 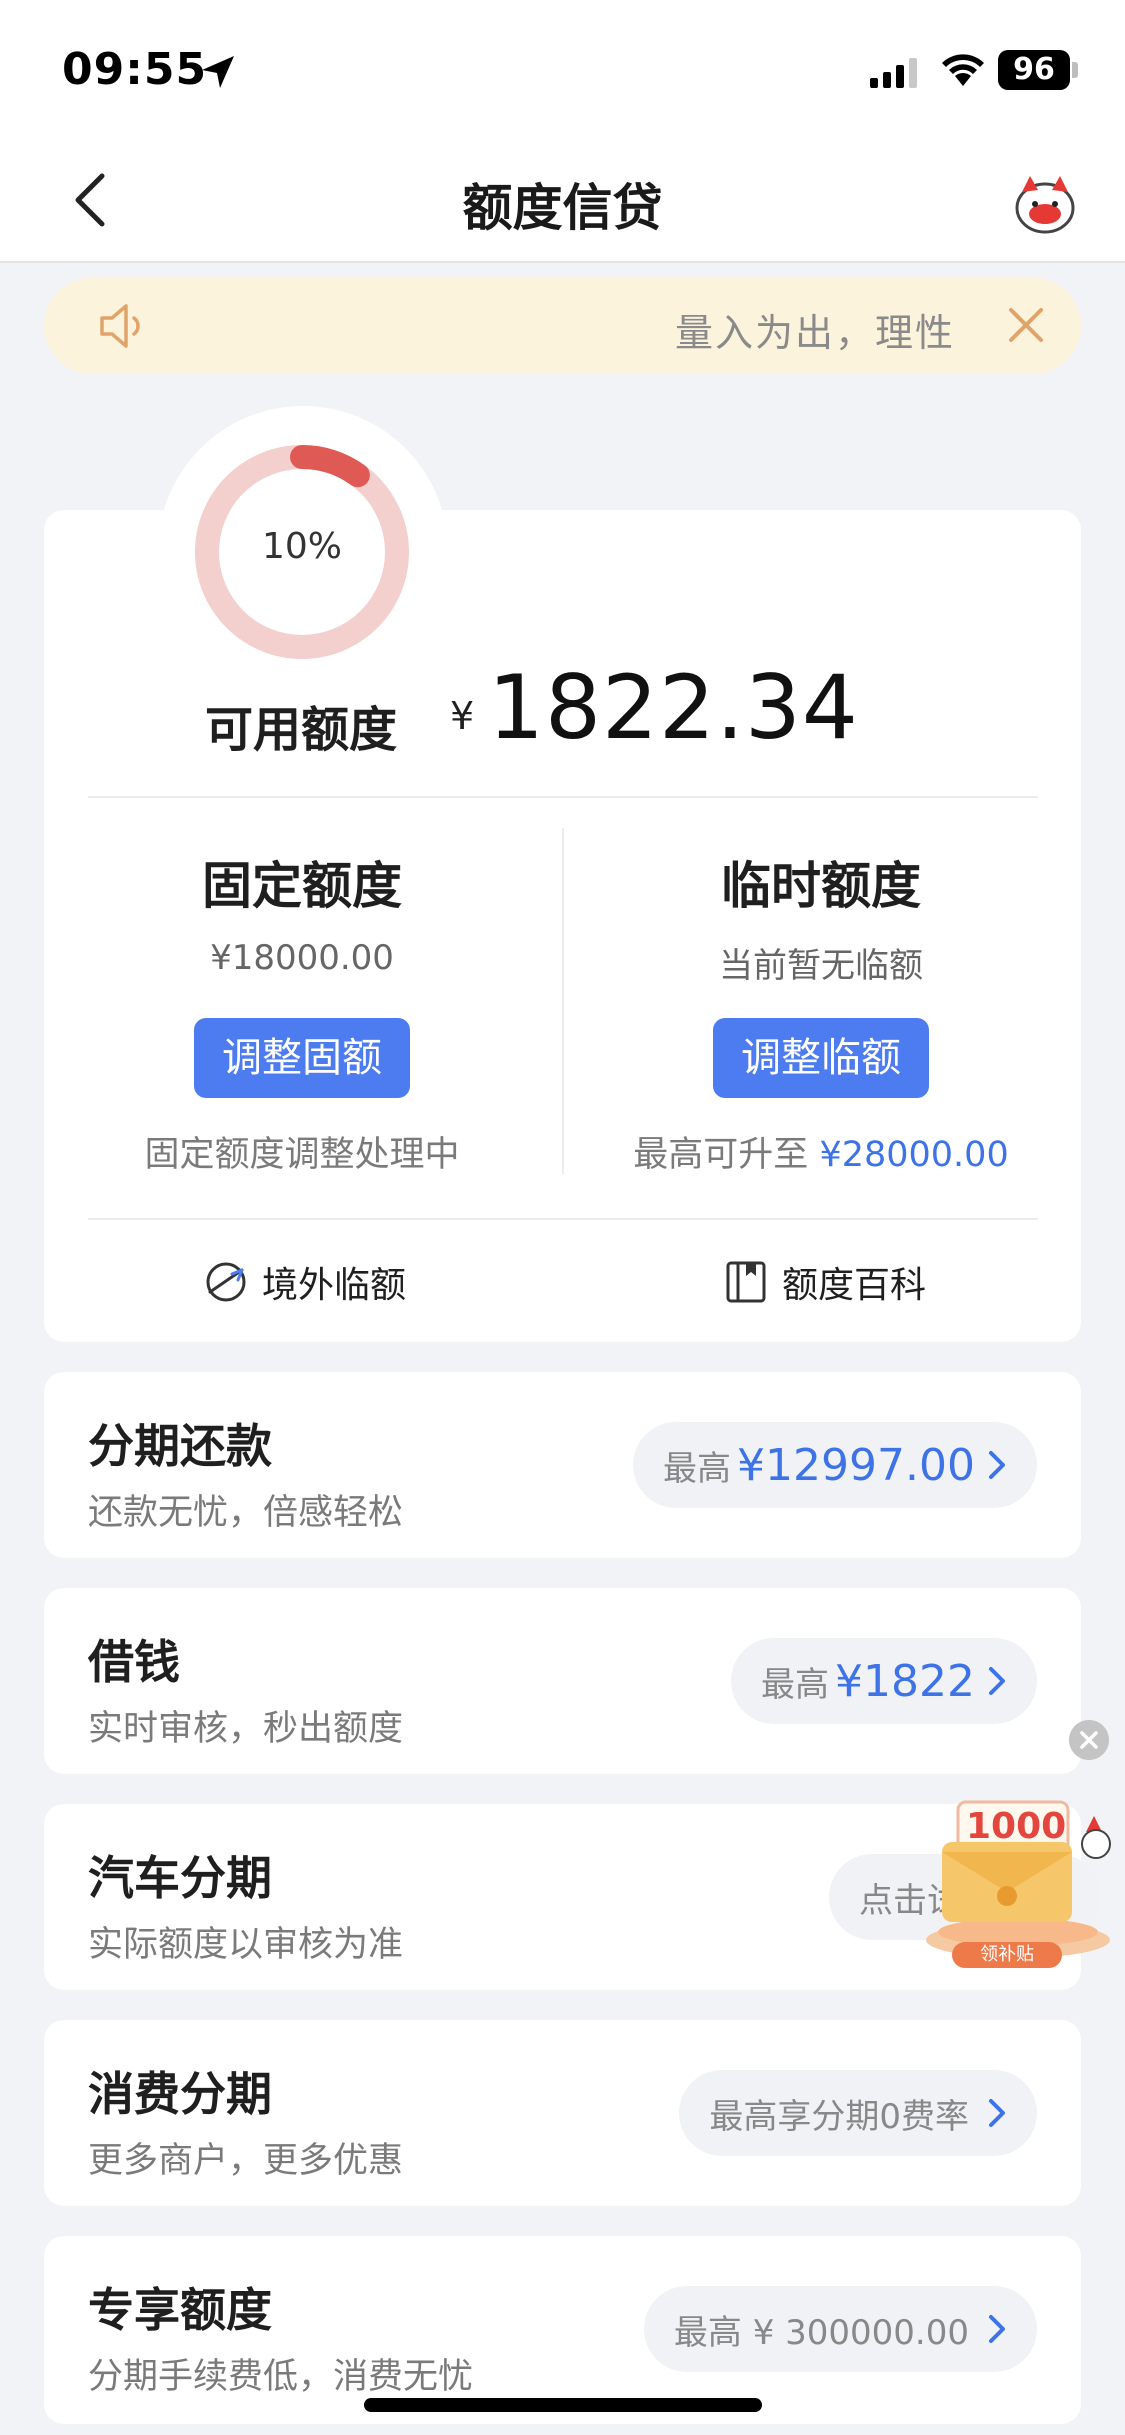 I want to click on page-title: 额度信贷, so click(x=562, y=208).